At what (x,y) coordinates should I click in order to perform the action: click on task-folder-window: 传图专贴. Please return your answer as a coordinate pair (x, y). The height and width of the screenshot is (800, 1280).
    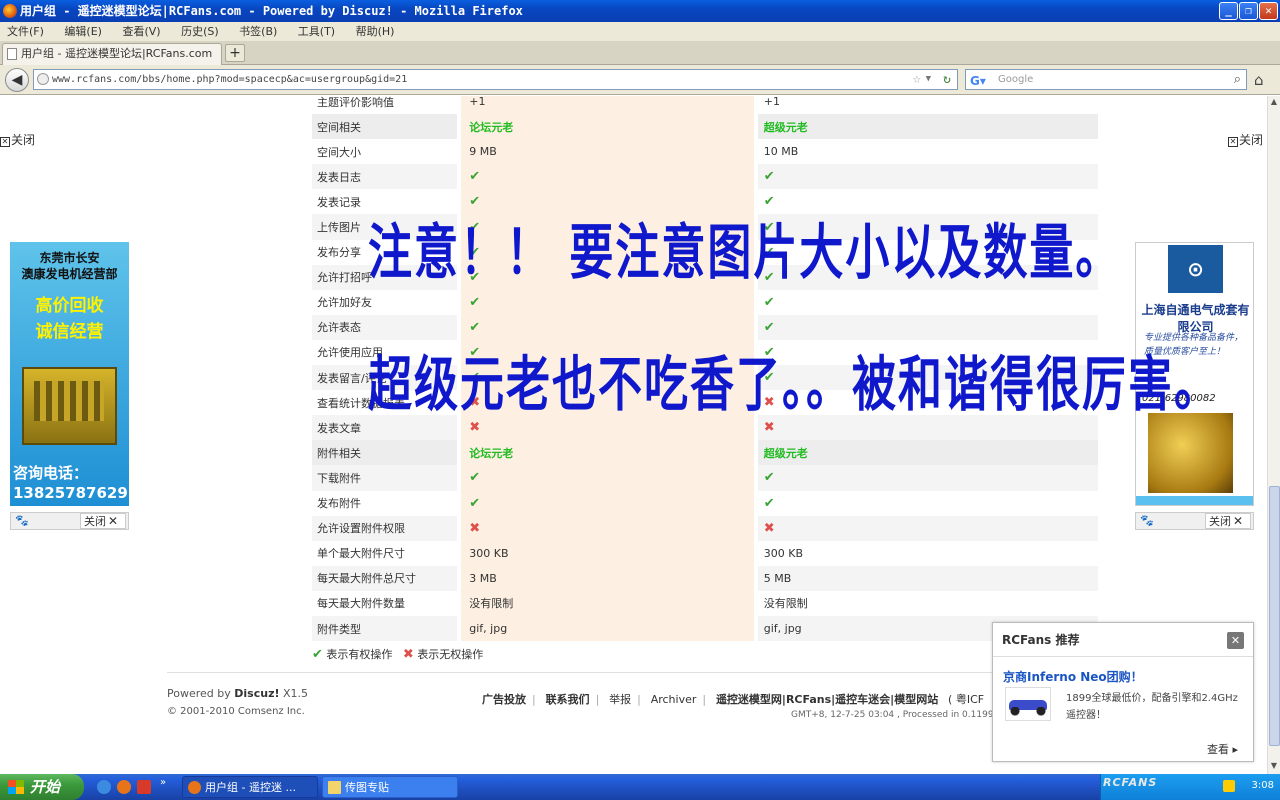
    Looking at the image, I should click on (390, 787).